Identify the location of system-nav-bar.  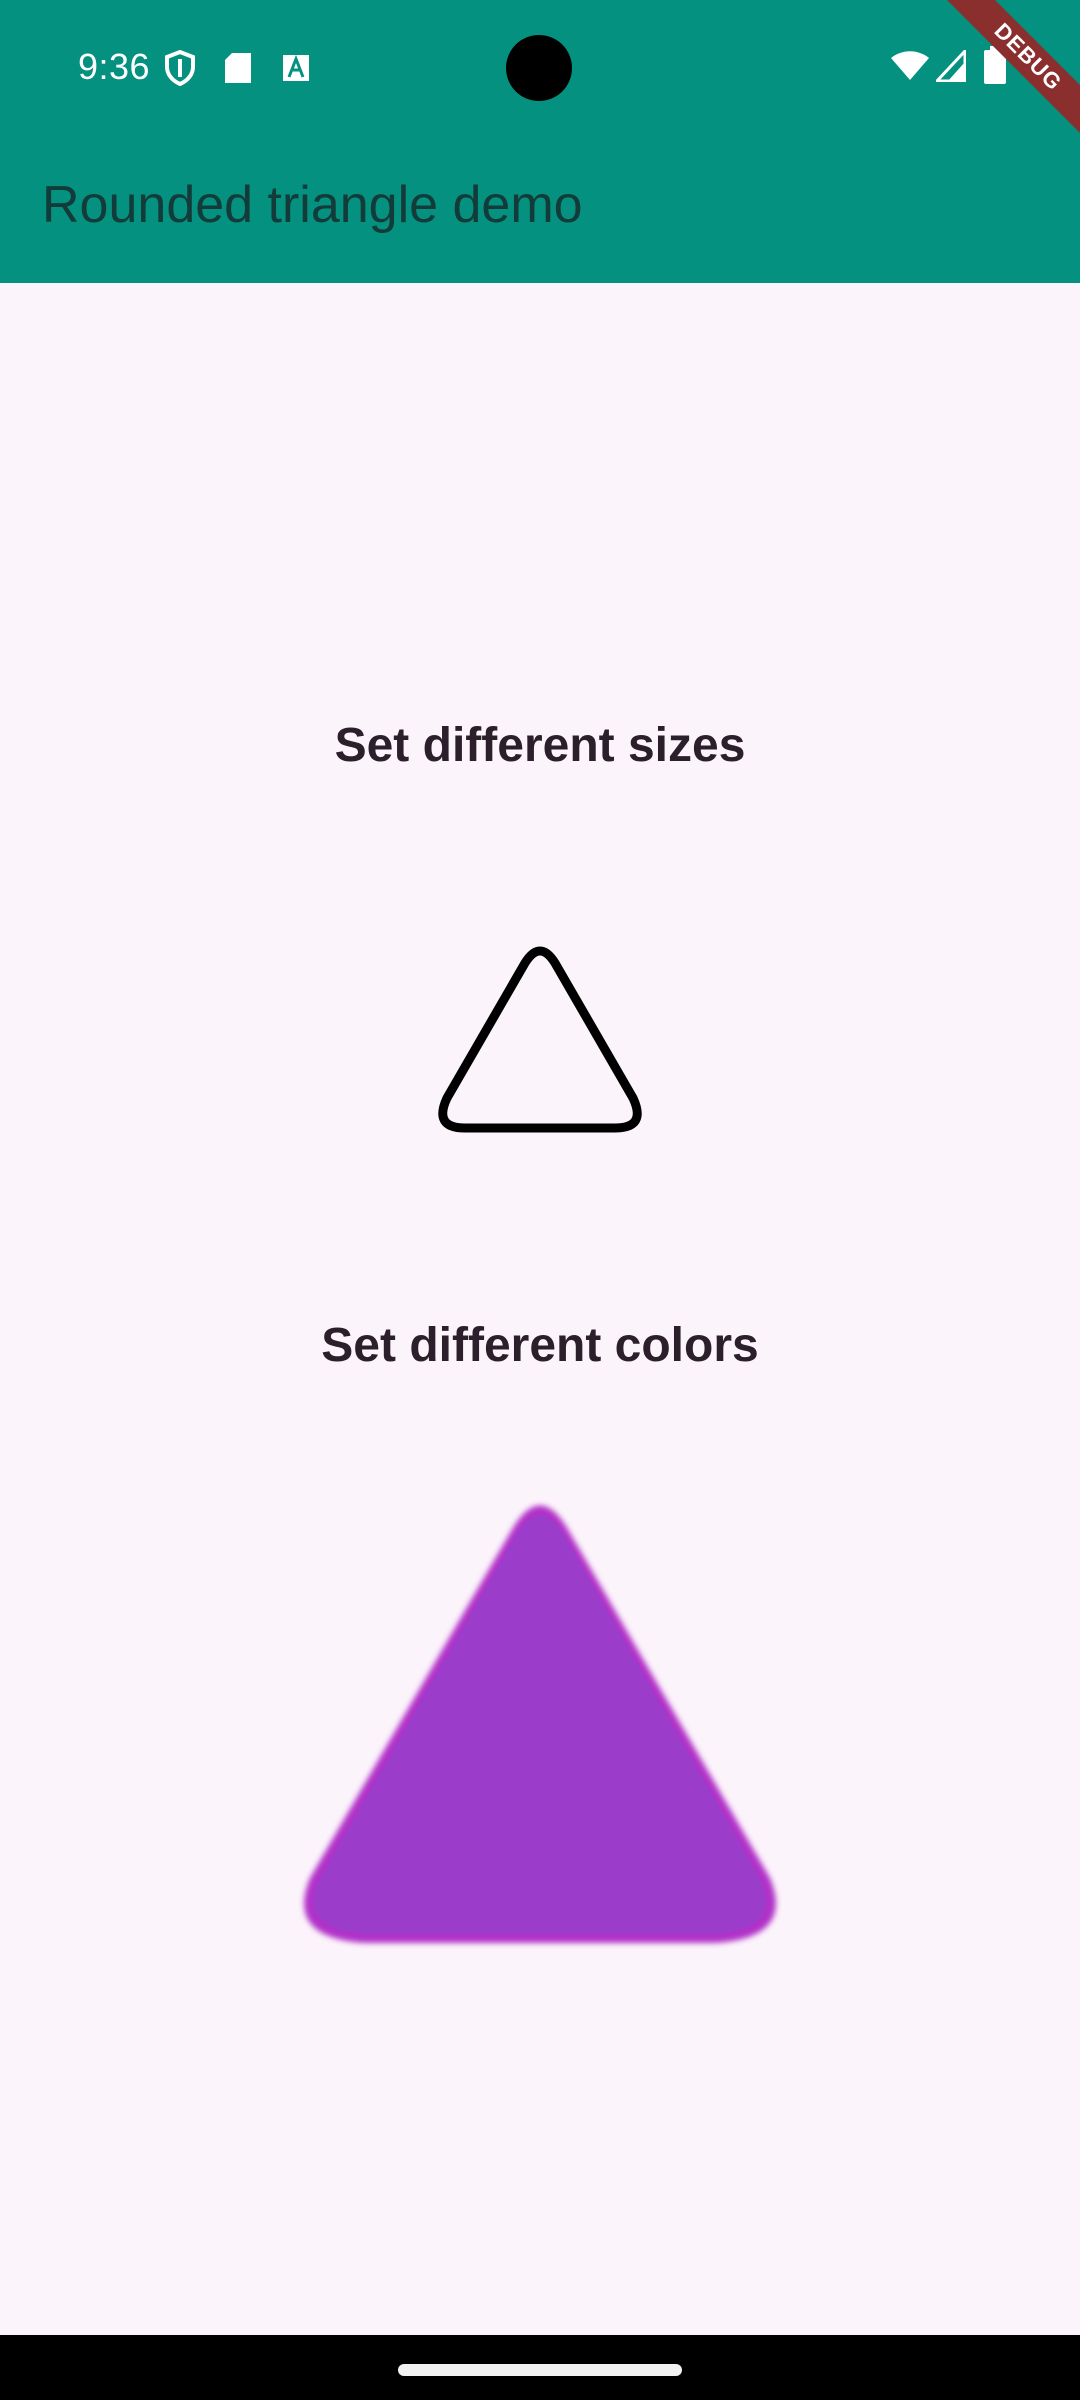
(540, 2367).